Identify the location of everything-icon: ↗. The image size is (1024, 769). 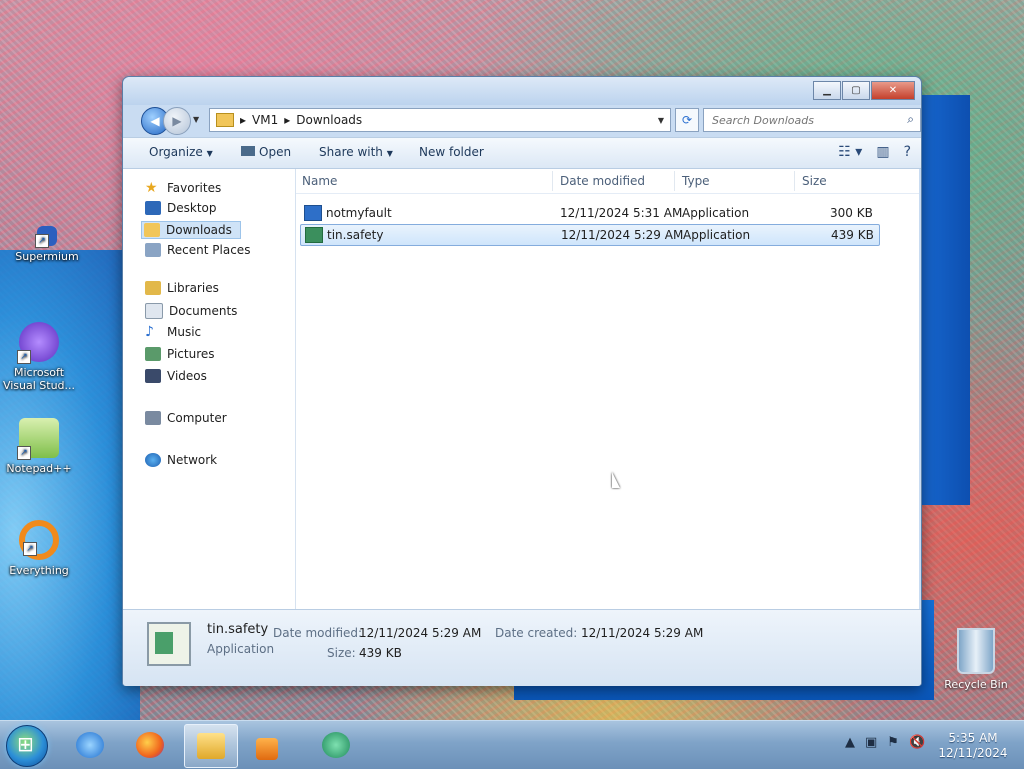
(39, 540).